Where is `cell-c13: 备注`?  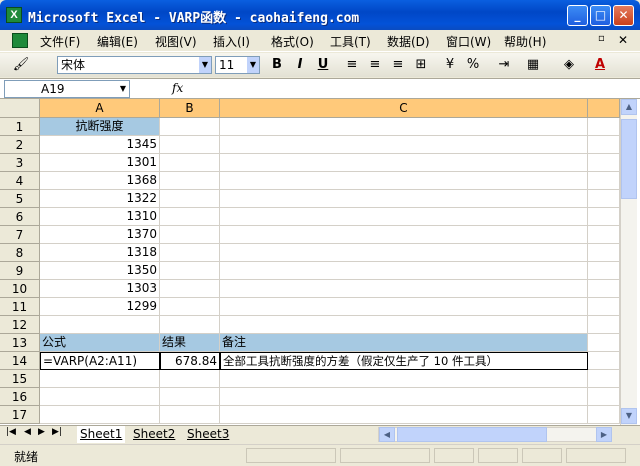
cell-c13: 备注 is located at coordinates (404, 343).